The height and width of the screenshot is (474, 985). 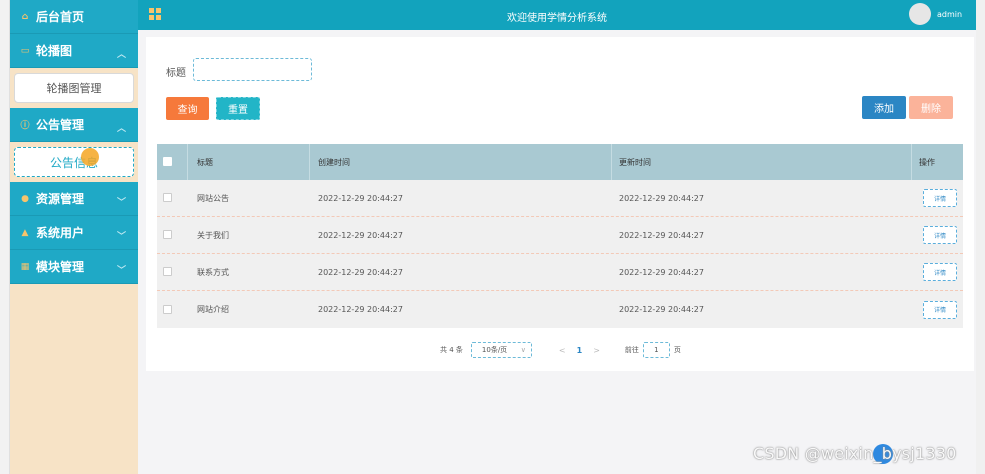 I want to click on row-title: 网站介绍, so click(x=213, y=309).